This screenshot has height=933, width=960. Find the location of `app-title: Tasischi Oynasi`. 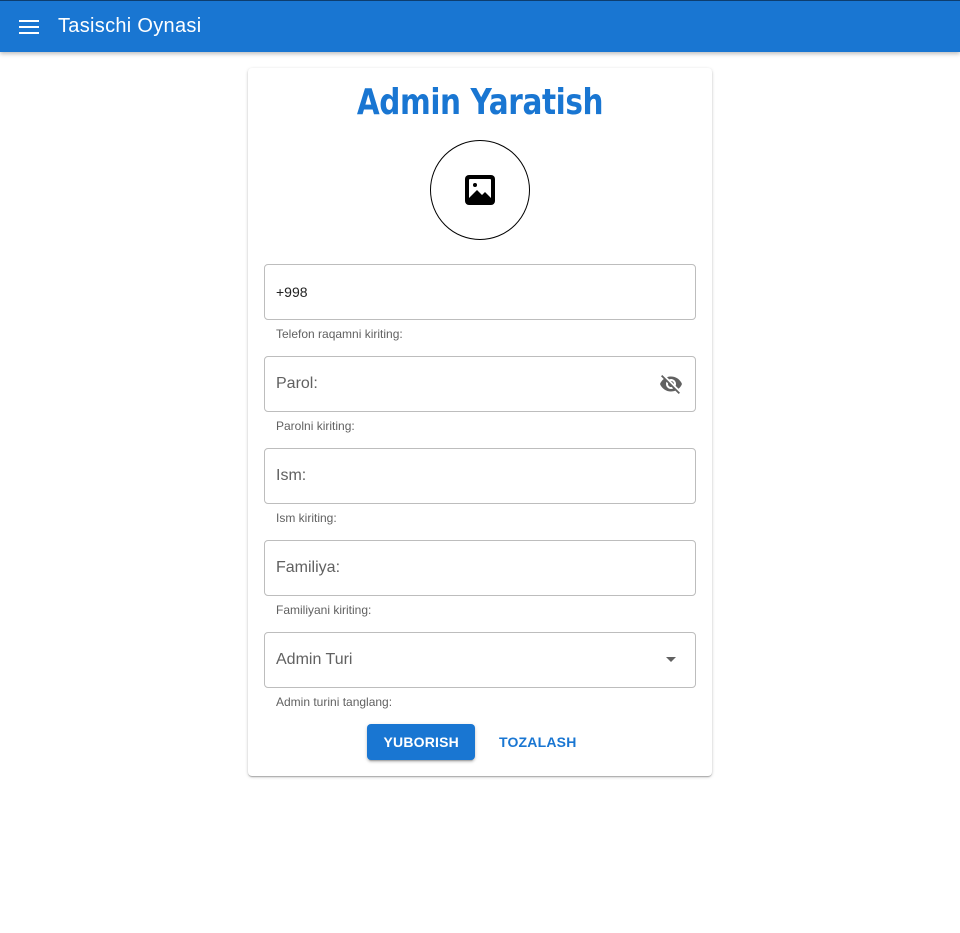

app-title: Tasischi Oynasi is located at coordinates (130, 26).